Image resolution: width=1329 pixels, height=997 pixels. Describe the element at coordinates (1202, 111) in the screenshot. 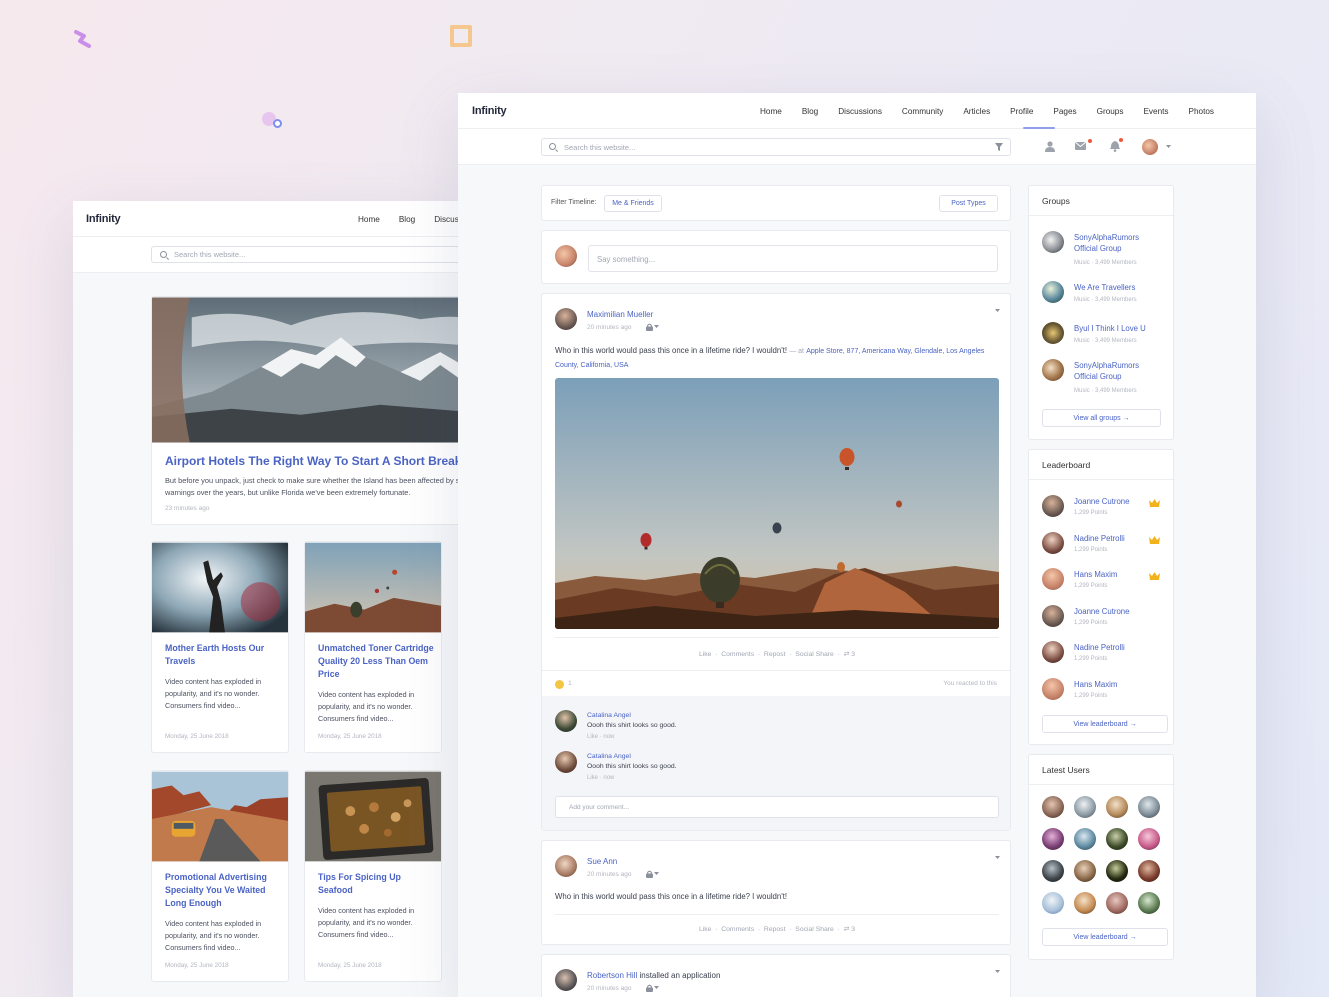

I see `nav-photos: Photos` at that location.